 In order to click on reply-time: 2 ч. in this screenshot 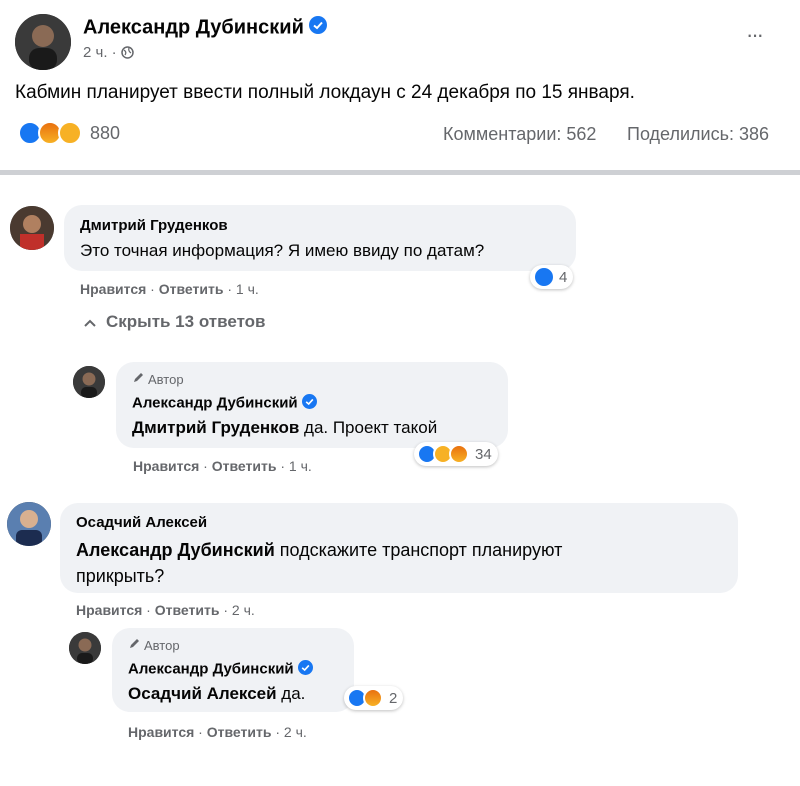, I will do `click(295, 732)`.